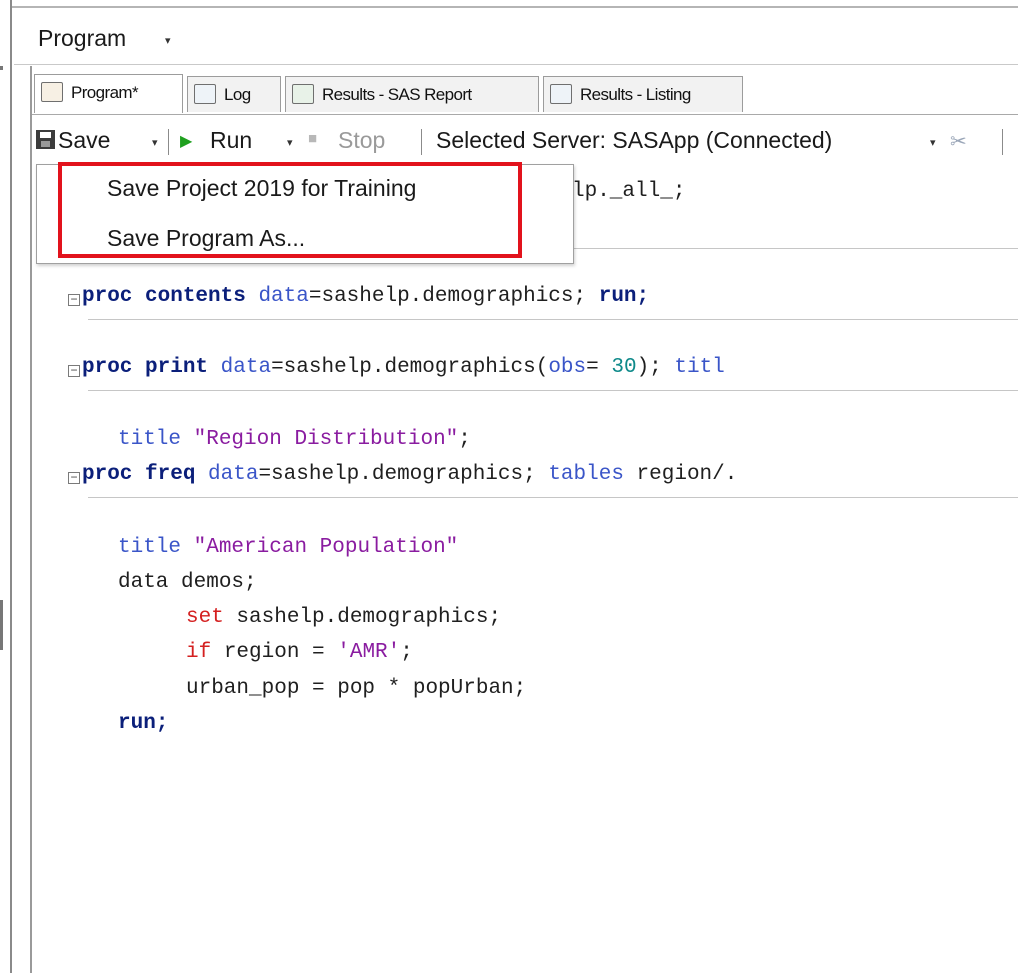  I want to click on program-window-header: Program ▾, so click(516, 36).